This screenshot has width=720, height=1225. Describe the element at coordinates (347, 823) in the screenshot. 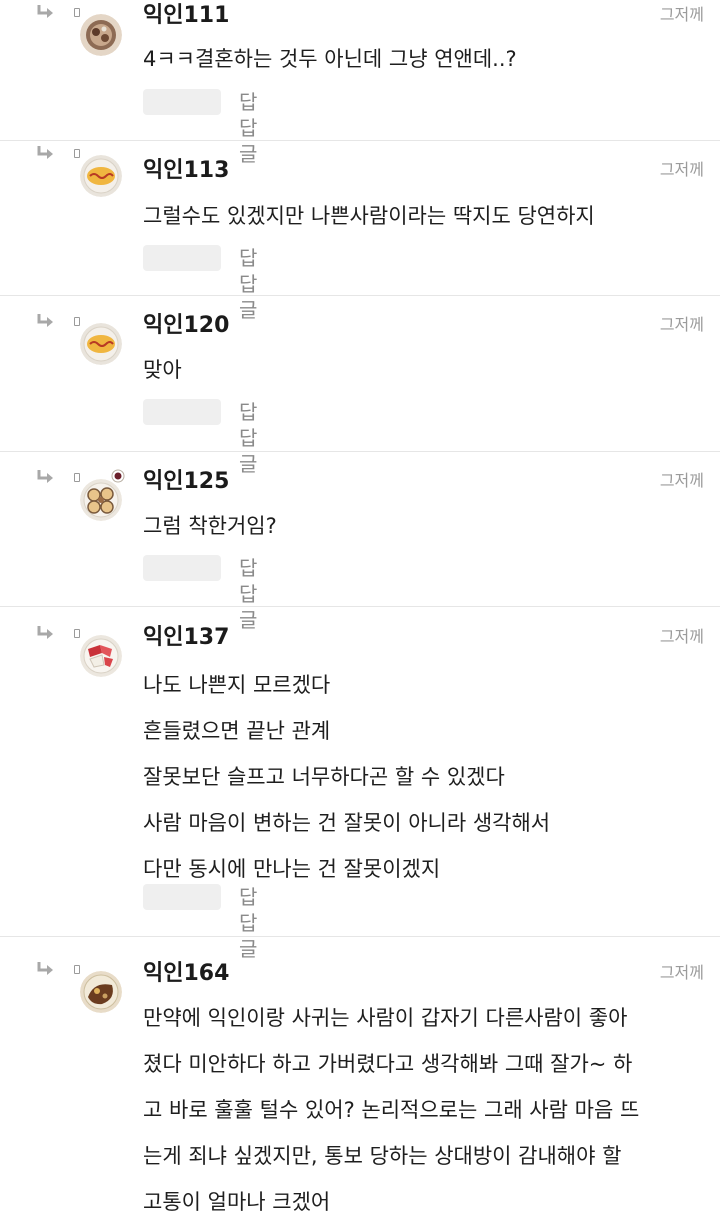

I see `comment-line: 사람 마음이 변하는 건 잘못이 아니라 생각해서` at that location.